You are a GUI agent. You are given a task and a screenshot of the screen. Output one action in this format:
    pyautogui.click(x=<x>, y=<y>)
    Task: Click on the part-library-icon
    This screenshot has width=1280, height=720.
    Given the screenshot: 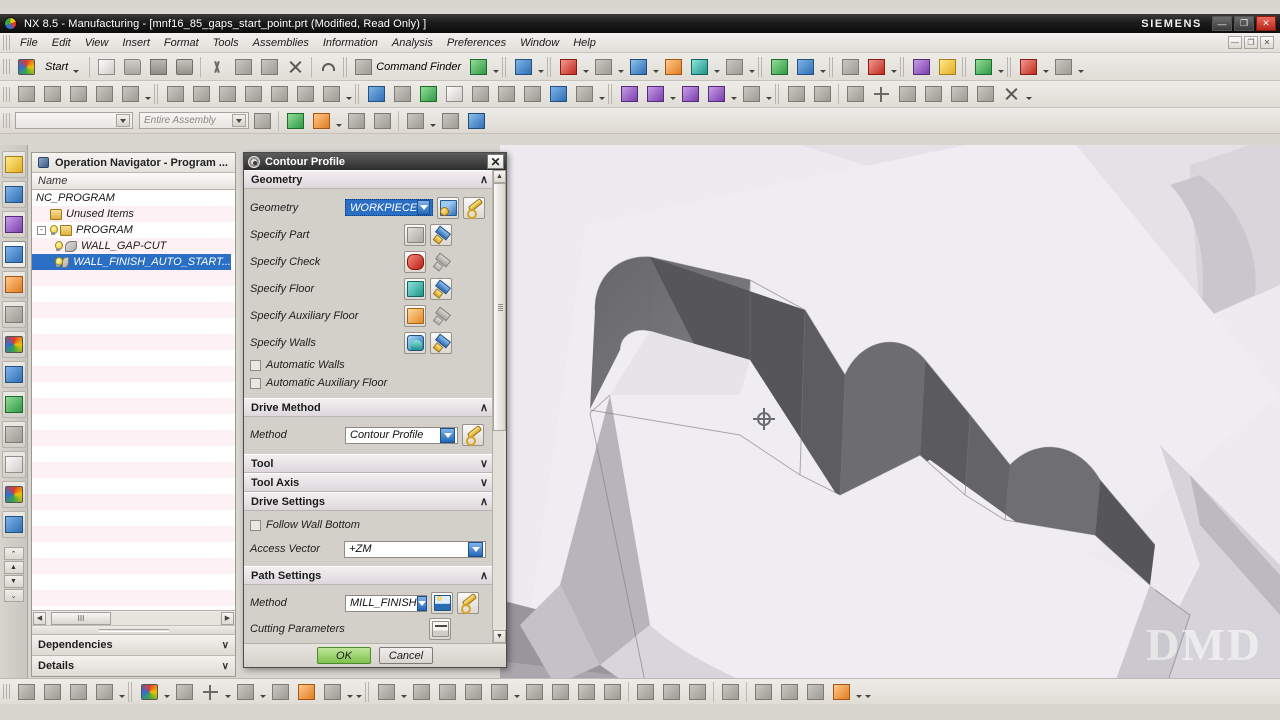 What is the action you would take?
    pyautogui.click(x=13, y=344)
    